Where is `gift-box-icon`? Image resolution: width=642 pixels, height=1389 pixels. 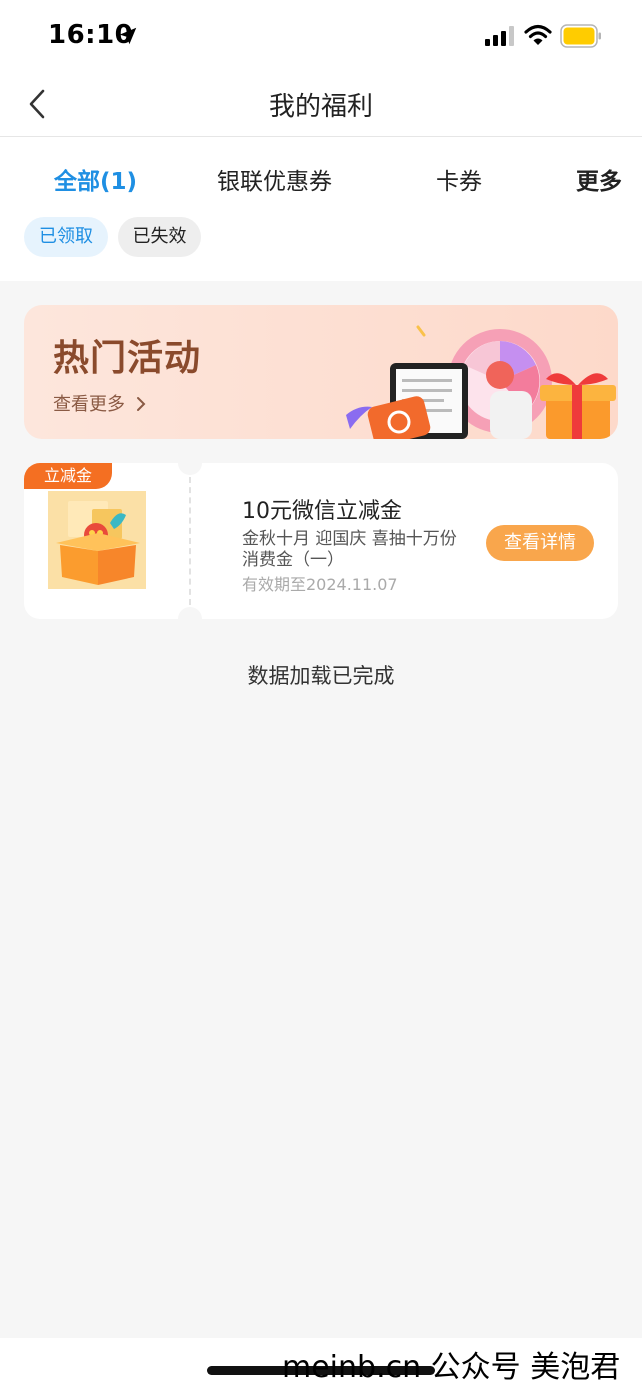 gift-box-icon is located at coordinates (97, 540).